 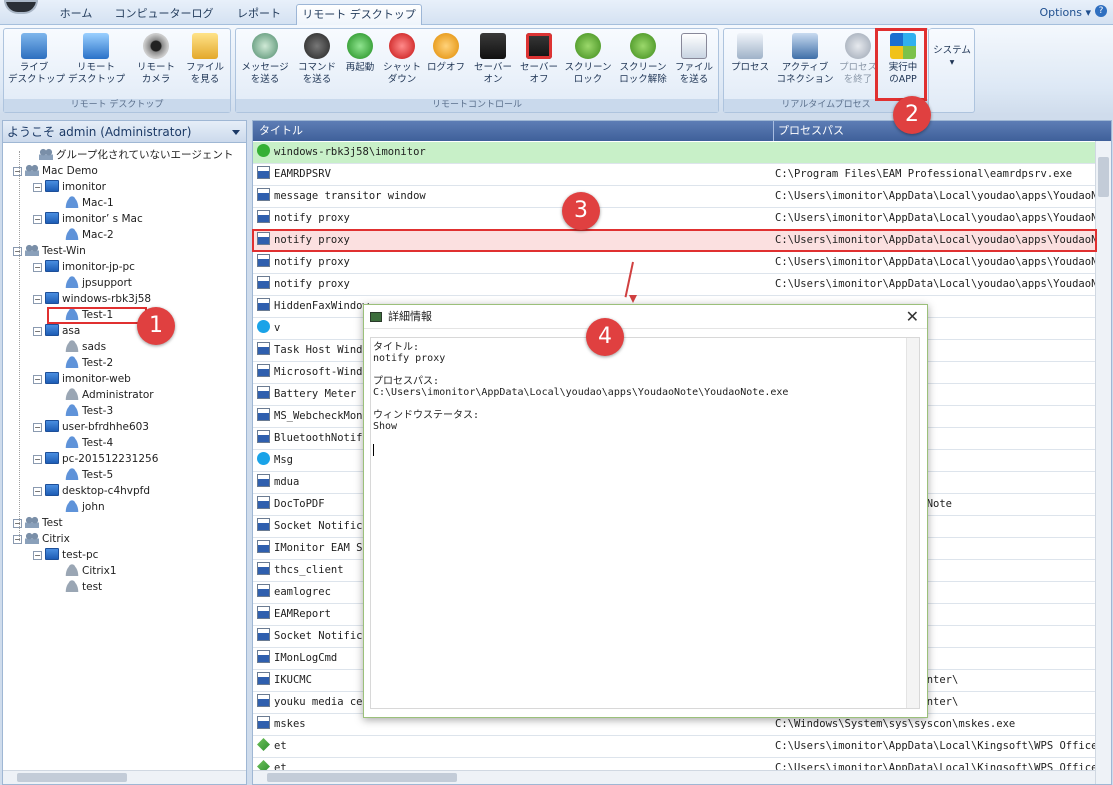 What do you see at coordinates (89, 411) in the screenshot?
I see `tree-node: Test-3` at bounding box center [89, 411].